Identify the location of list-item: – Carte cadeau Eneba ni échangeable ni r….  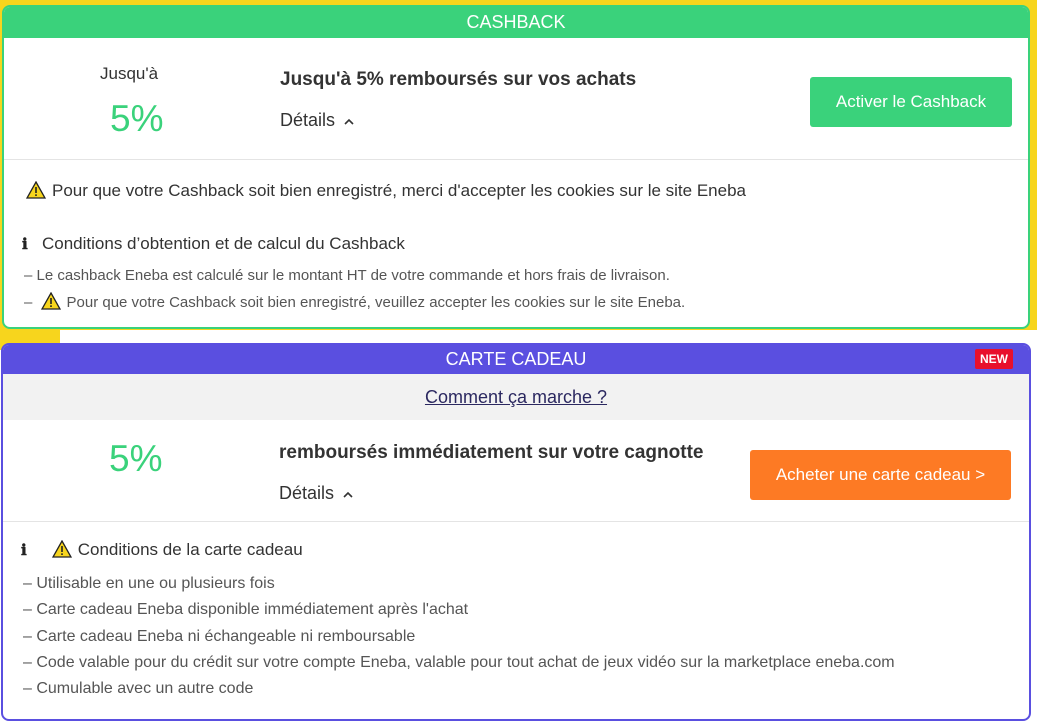
(219, 636).